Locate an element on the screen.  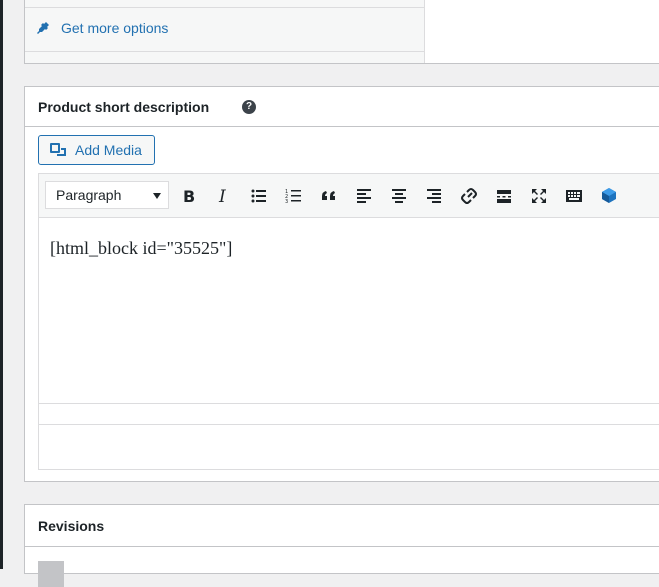
bold-icon: B is located at coordinates (189, 196).